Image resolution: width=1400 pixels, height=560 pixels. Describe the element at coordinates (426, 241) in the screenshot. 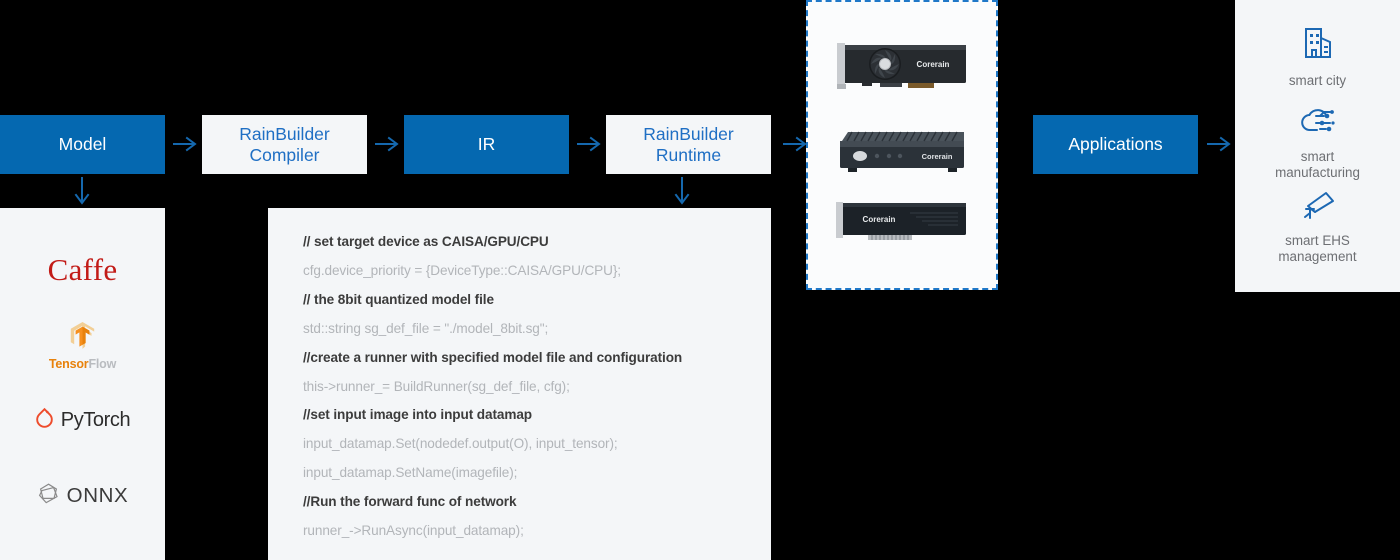

I see `code-line: // set target device as CAISA/GPU/CPU` at that location.